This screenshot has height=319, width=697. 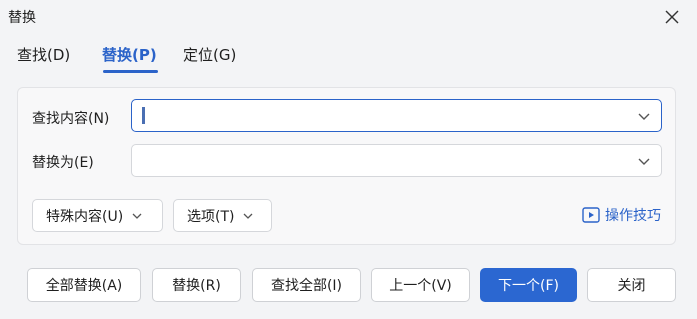 What do you see at coordinates (591, 215) in the screenshot?
I see `play-video-icon` at bounding box center [591, 215].